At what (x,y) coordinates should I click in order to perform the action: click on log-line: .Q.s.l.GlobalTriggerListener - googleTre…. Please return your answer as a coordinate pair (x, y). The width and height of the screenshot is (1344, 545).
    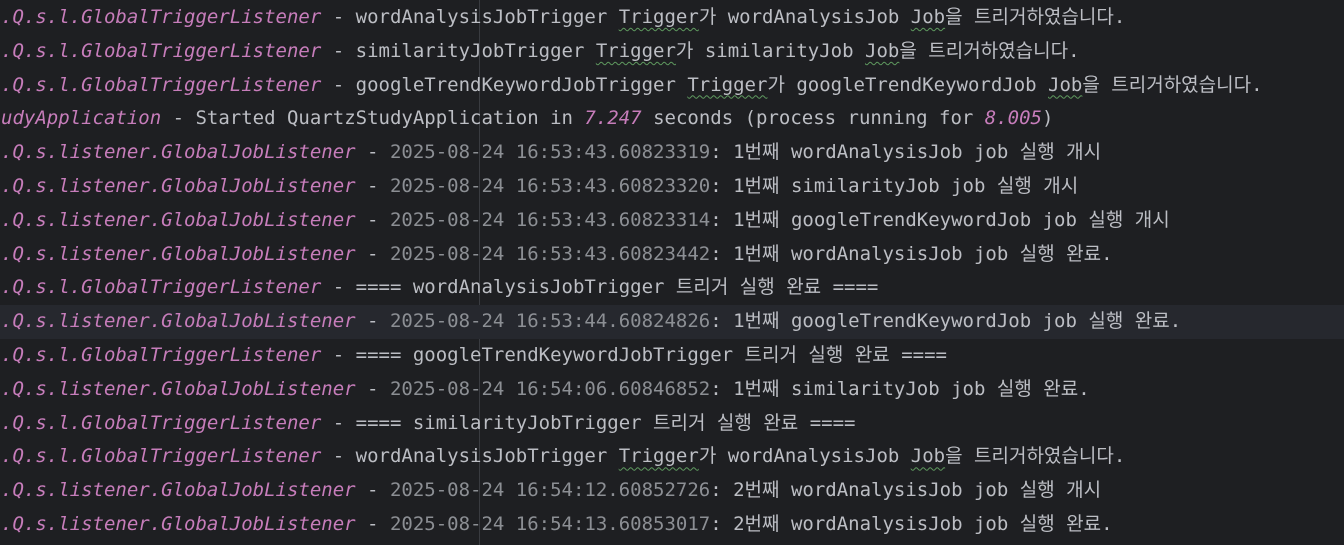
    Looking at the image, I should click on (672, 86).